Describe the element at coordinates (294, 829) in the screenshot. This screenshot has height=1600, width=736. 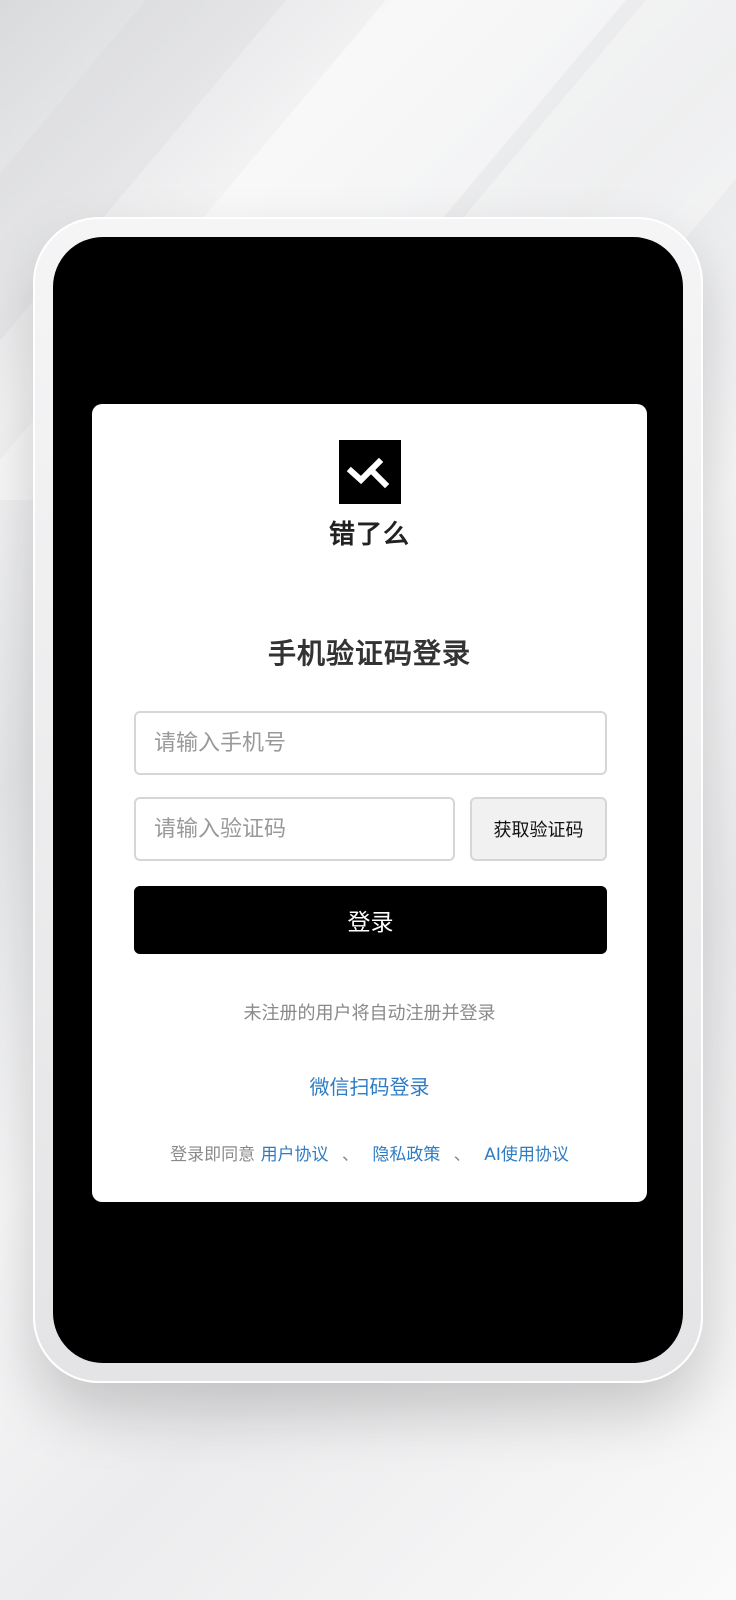
I see `verification-code-input` at that location.